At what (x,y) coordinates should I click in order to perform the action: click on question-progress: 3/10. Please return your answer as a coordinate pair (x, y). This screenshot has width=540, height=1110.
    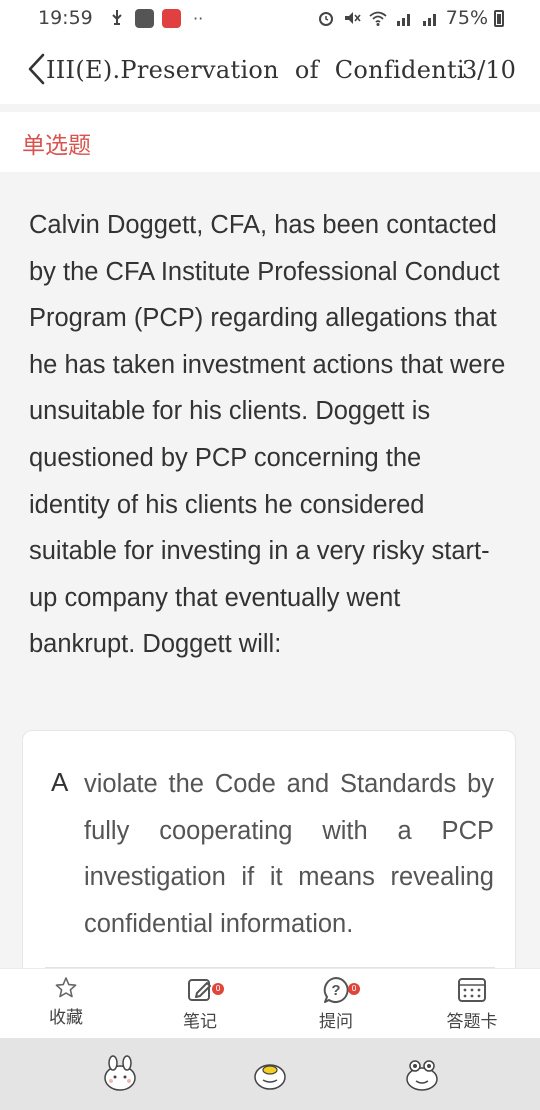
    Looking at the image, I should click on (489, 70).